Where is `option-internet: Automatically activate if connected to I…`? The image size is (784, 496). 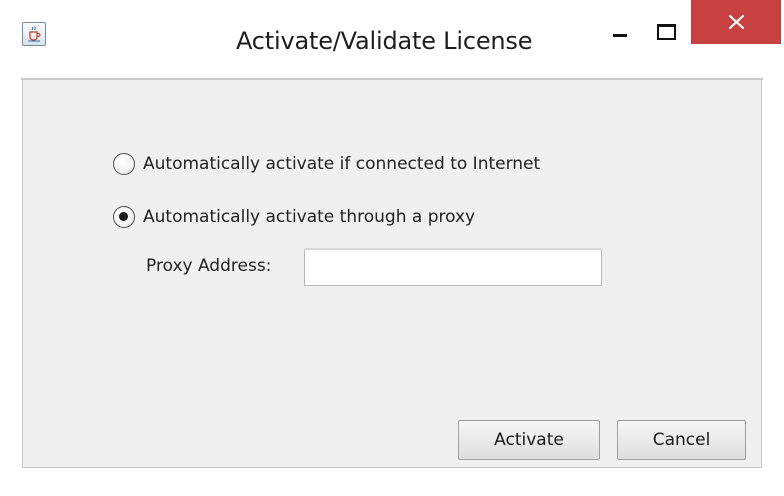
option-internet: Automatically activate if connected to I… is located at coordinates (326, 164).